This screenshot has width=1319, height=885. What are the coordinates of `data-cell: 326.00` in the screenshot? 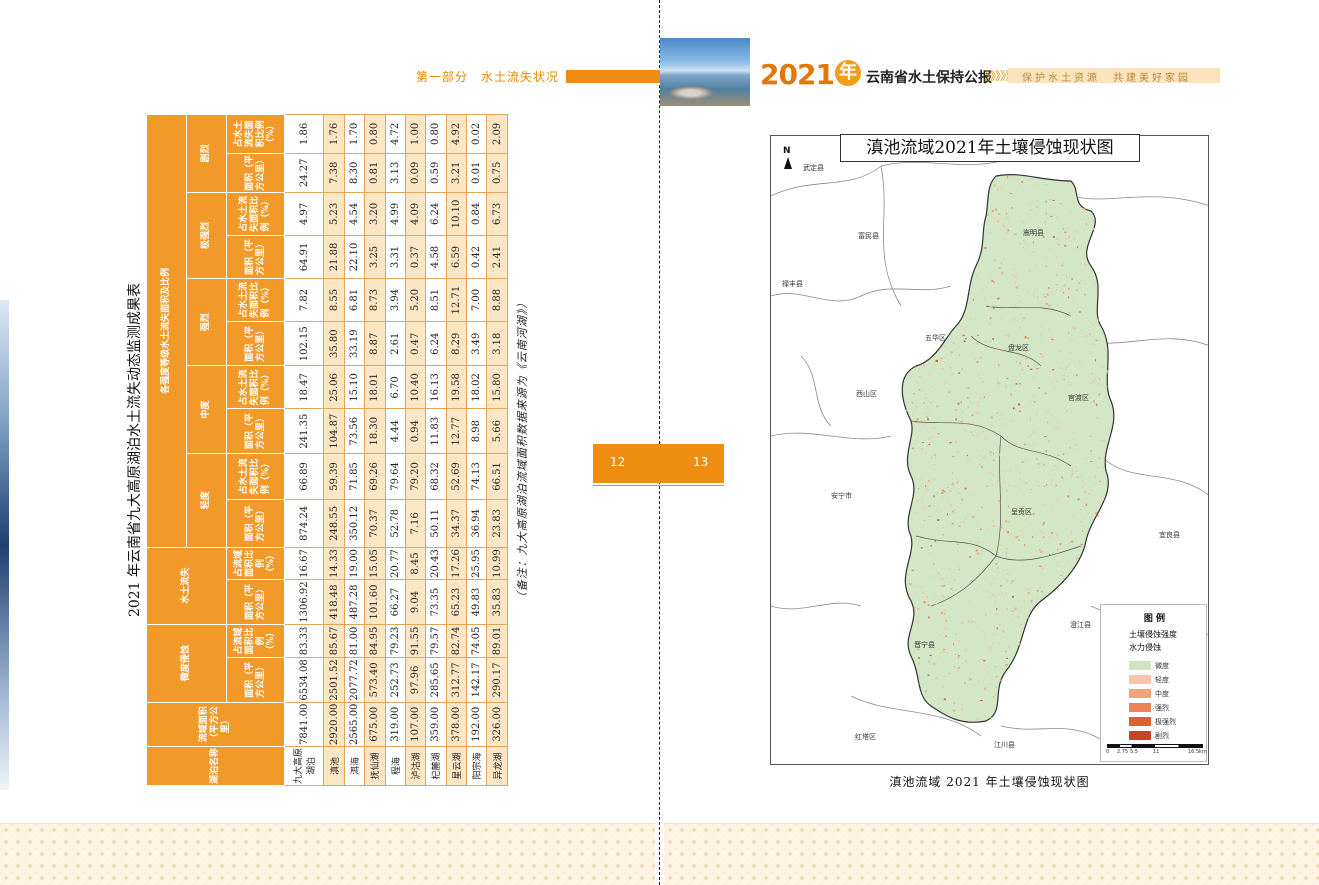 It's located at (497, 724).